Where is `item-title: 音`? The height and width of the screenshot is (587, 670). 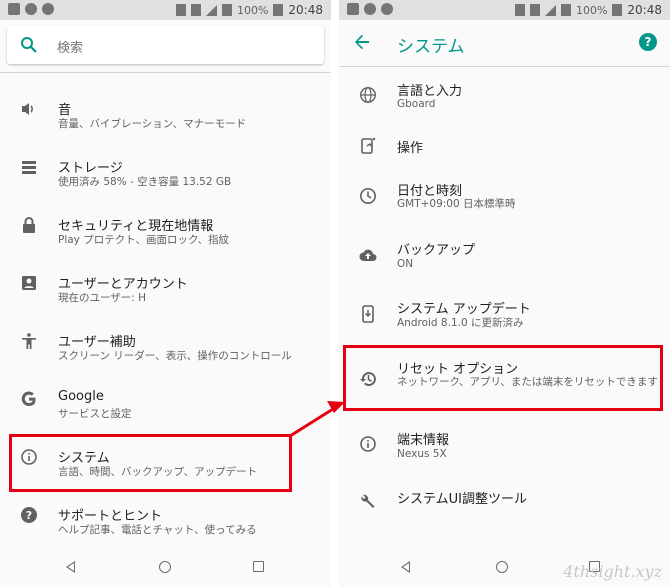 item-title: 音 is located at coordinates (65, 110).